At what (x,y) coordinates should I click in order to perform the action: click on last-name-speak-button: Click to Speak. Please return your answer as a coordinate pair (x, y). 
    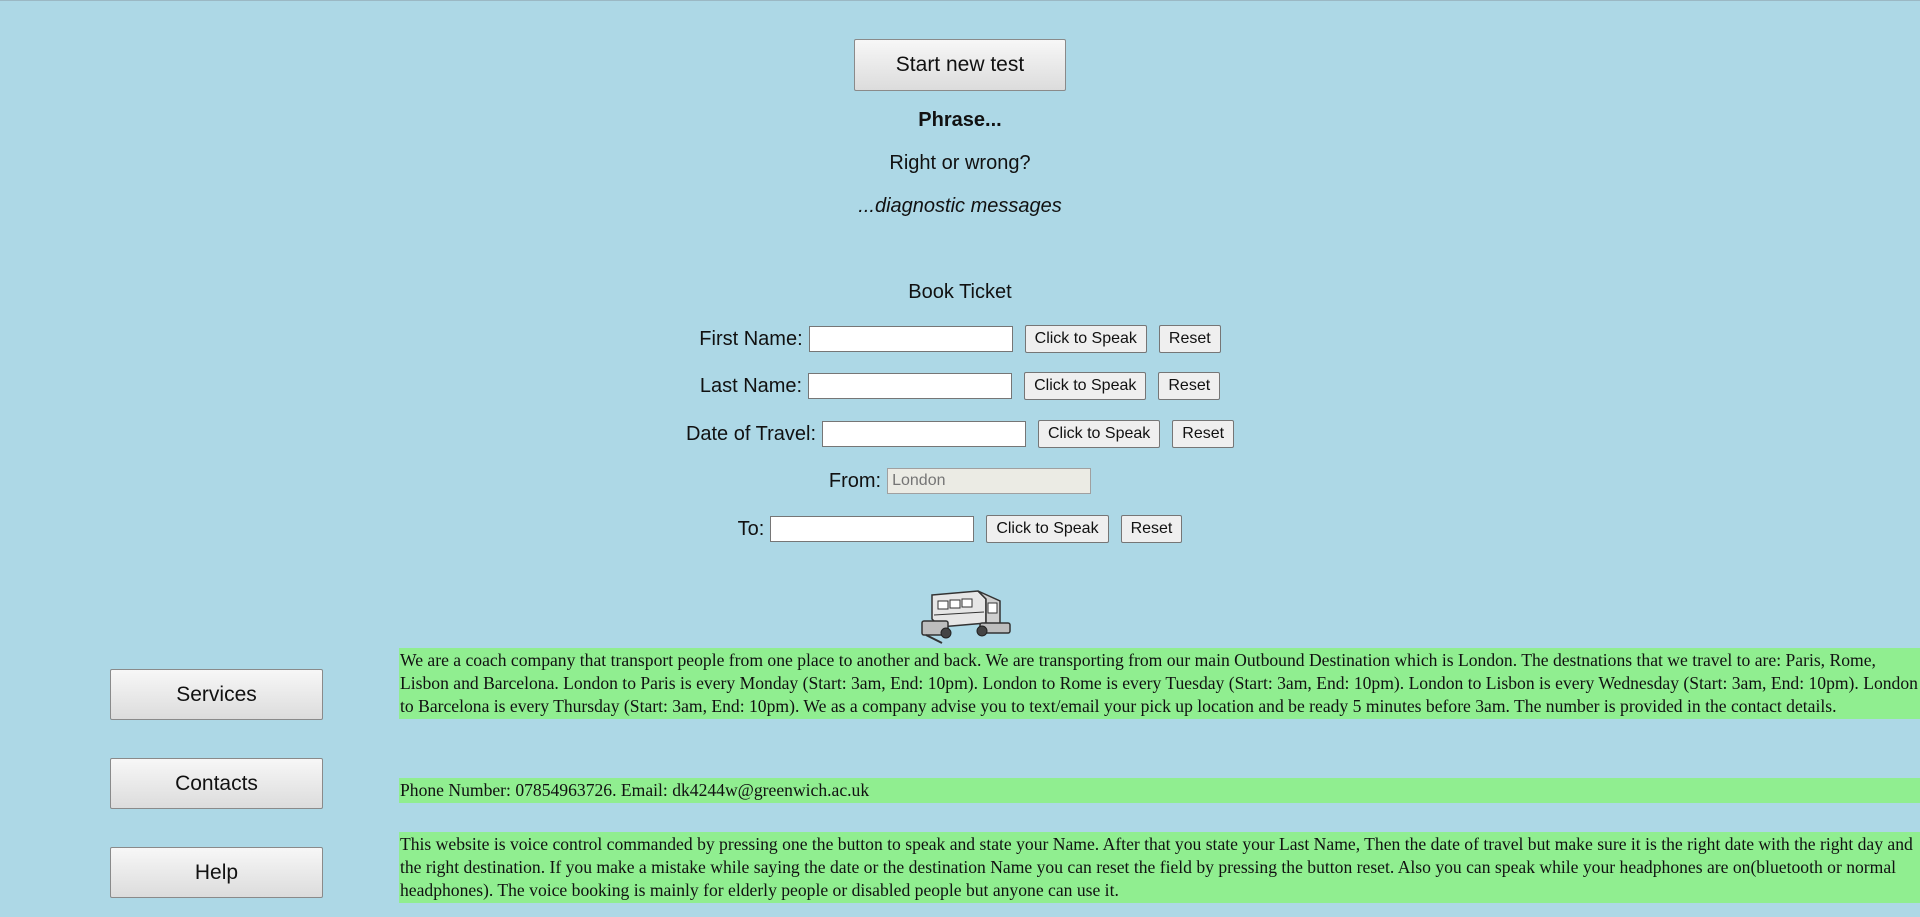
    Looking at the image, I should click on (1085, 386).